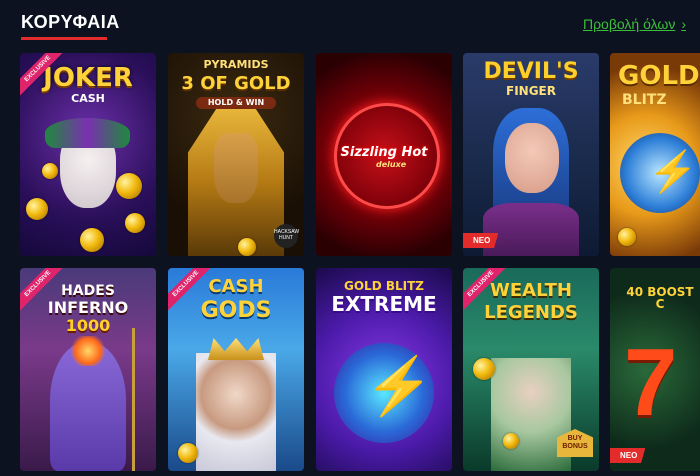 The image size is (700, 476). Describe the element at coordinates (531, 71) in the screenshot. I see `game-title: DEVIL'S` at that location.